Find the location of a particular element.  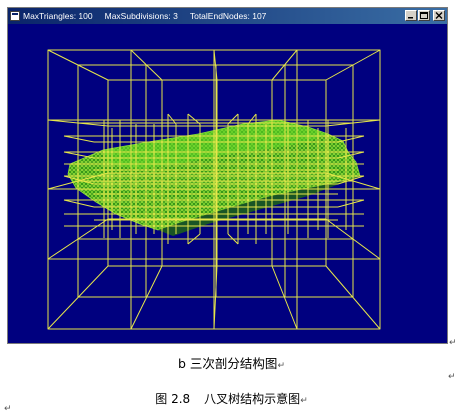

close-icon is located at coordinates (439, 15).